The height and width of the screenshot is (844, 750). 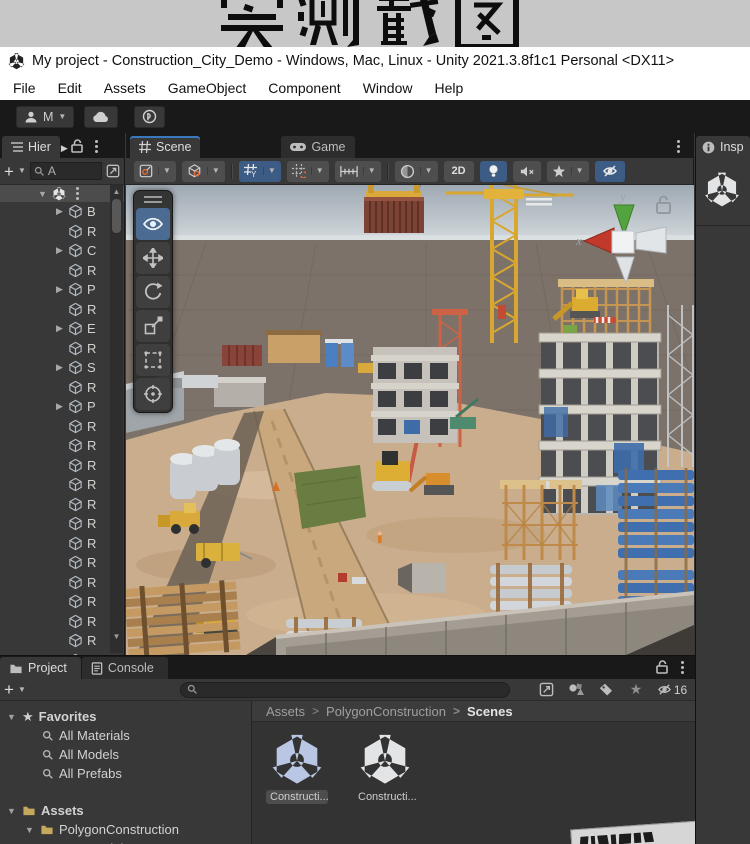 I want to click on focus-search-icon, so click(x=546, y=690).